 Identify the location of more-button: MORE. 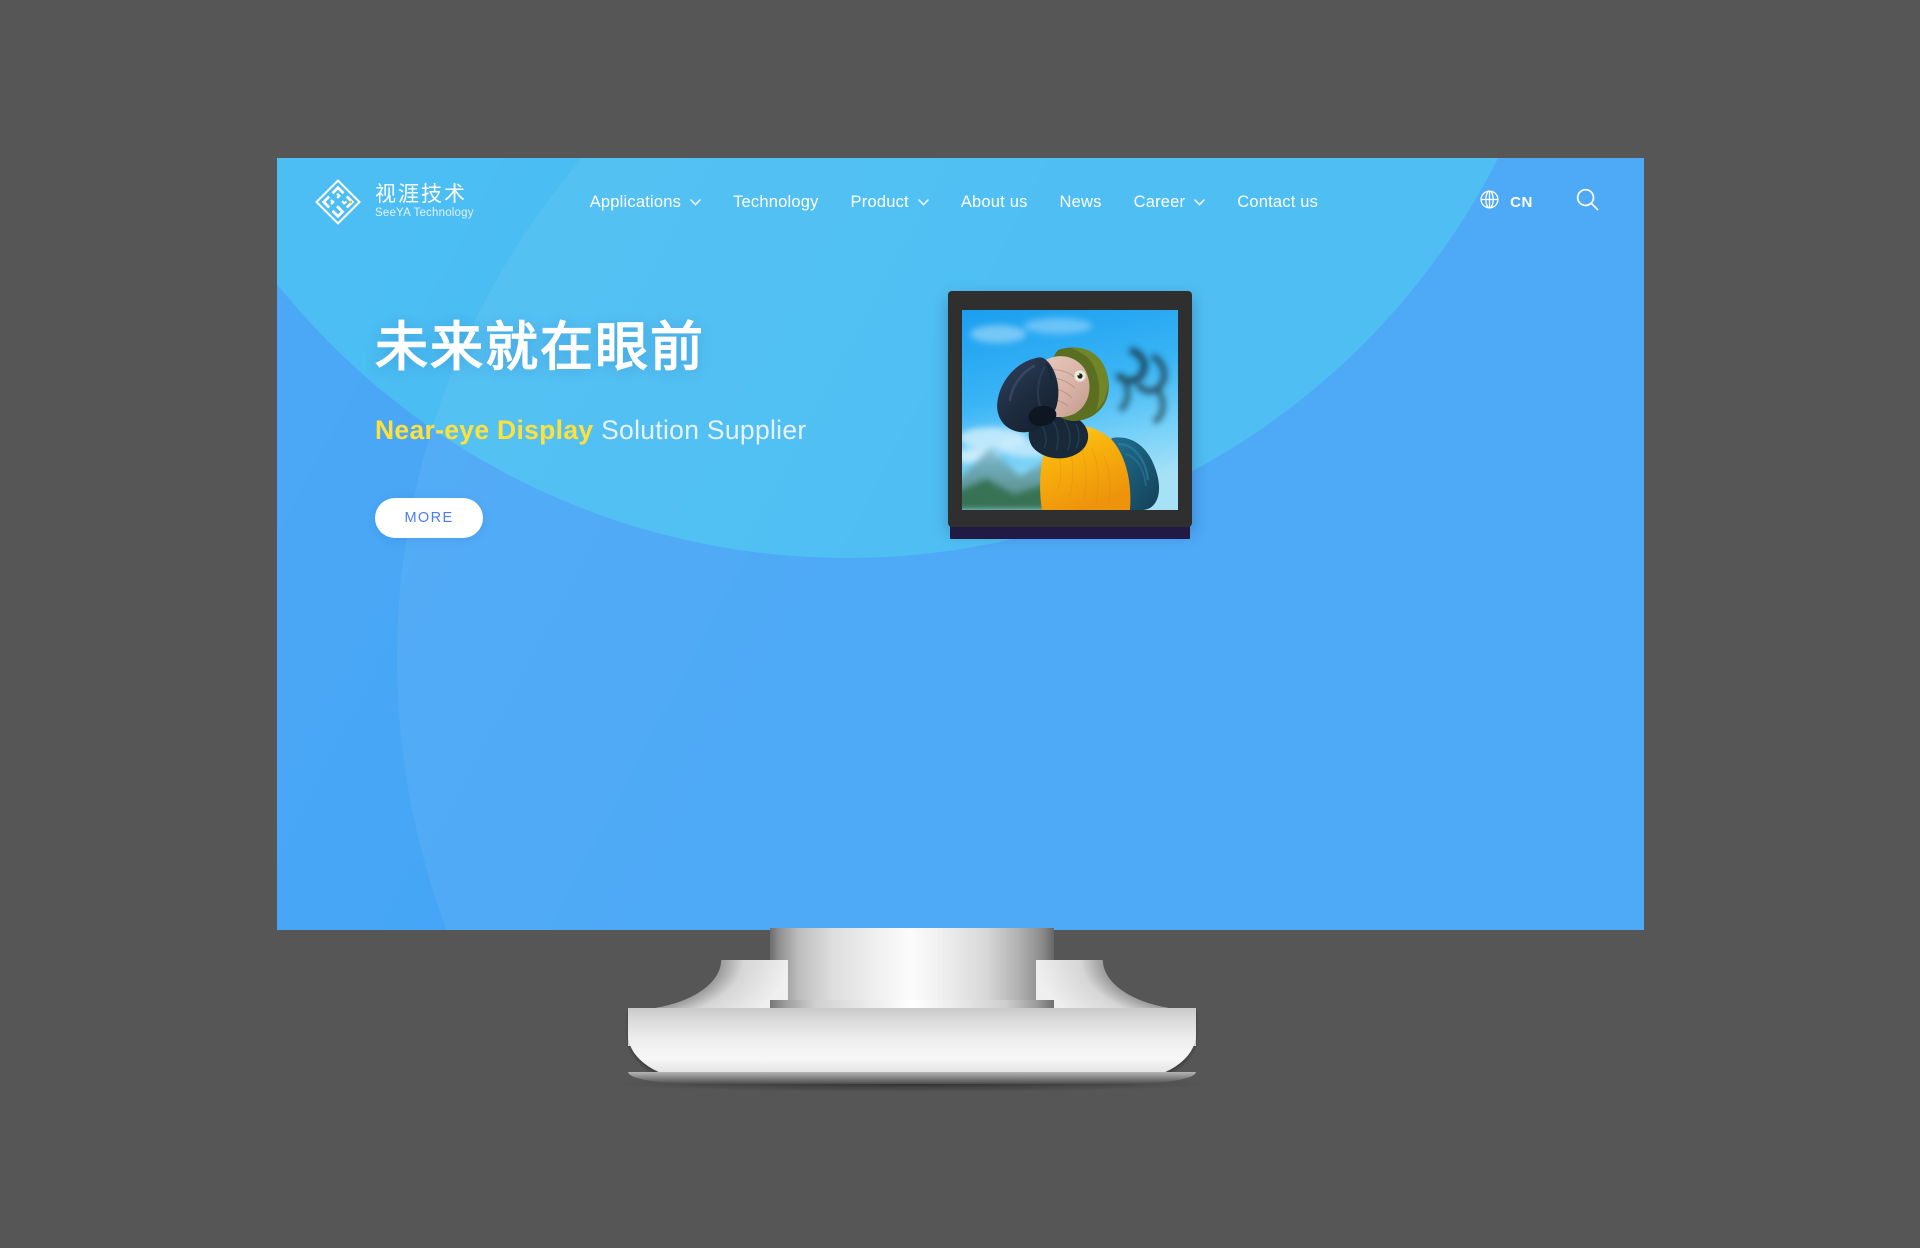
(429, 517).